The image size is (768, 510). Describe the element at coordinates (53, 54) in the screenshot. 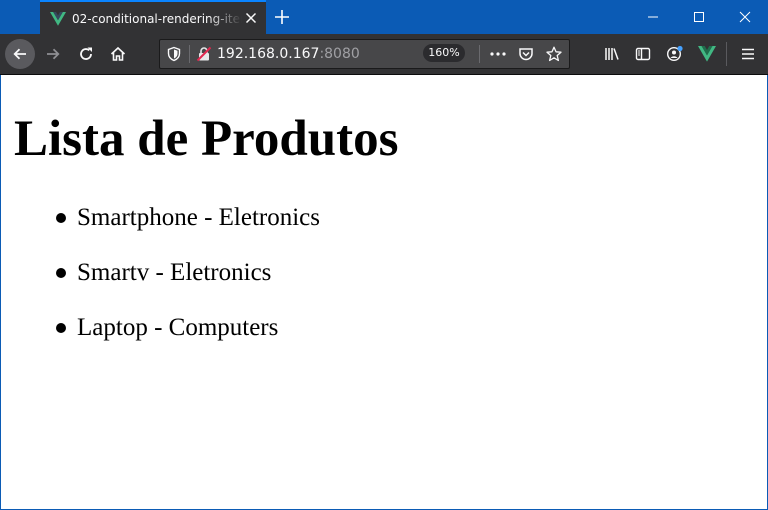

I see `forward-arrow-icon` at that location.